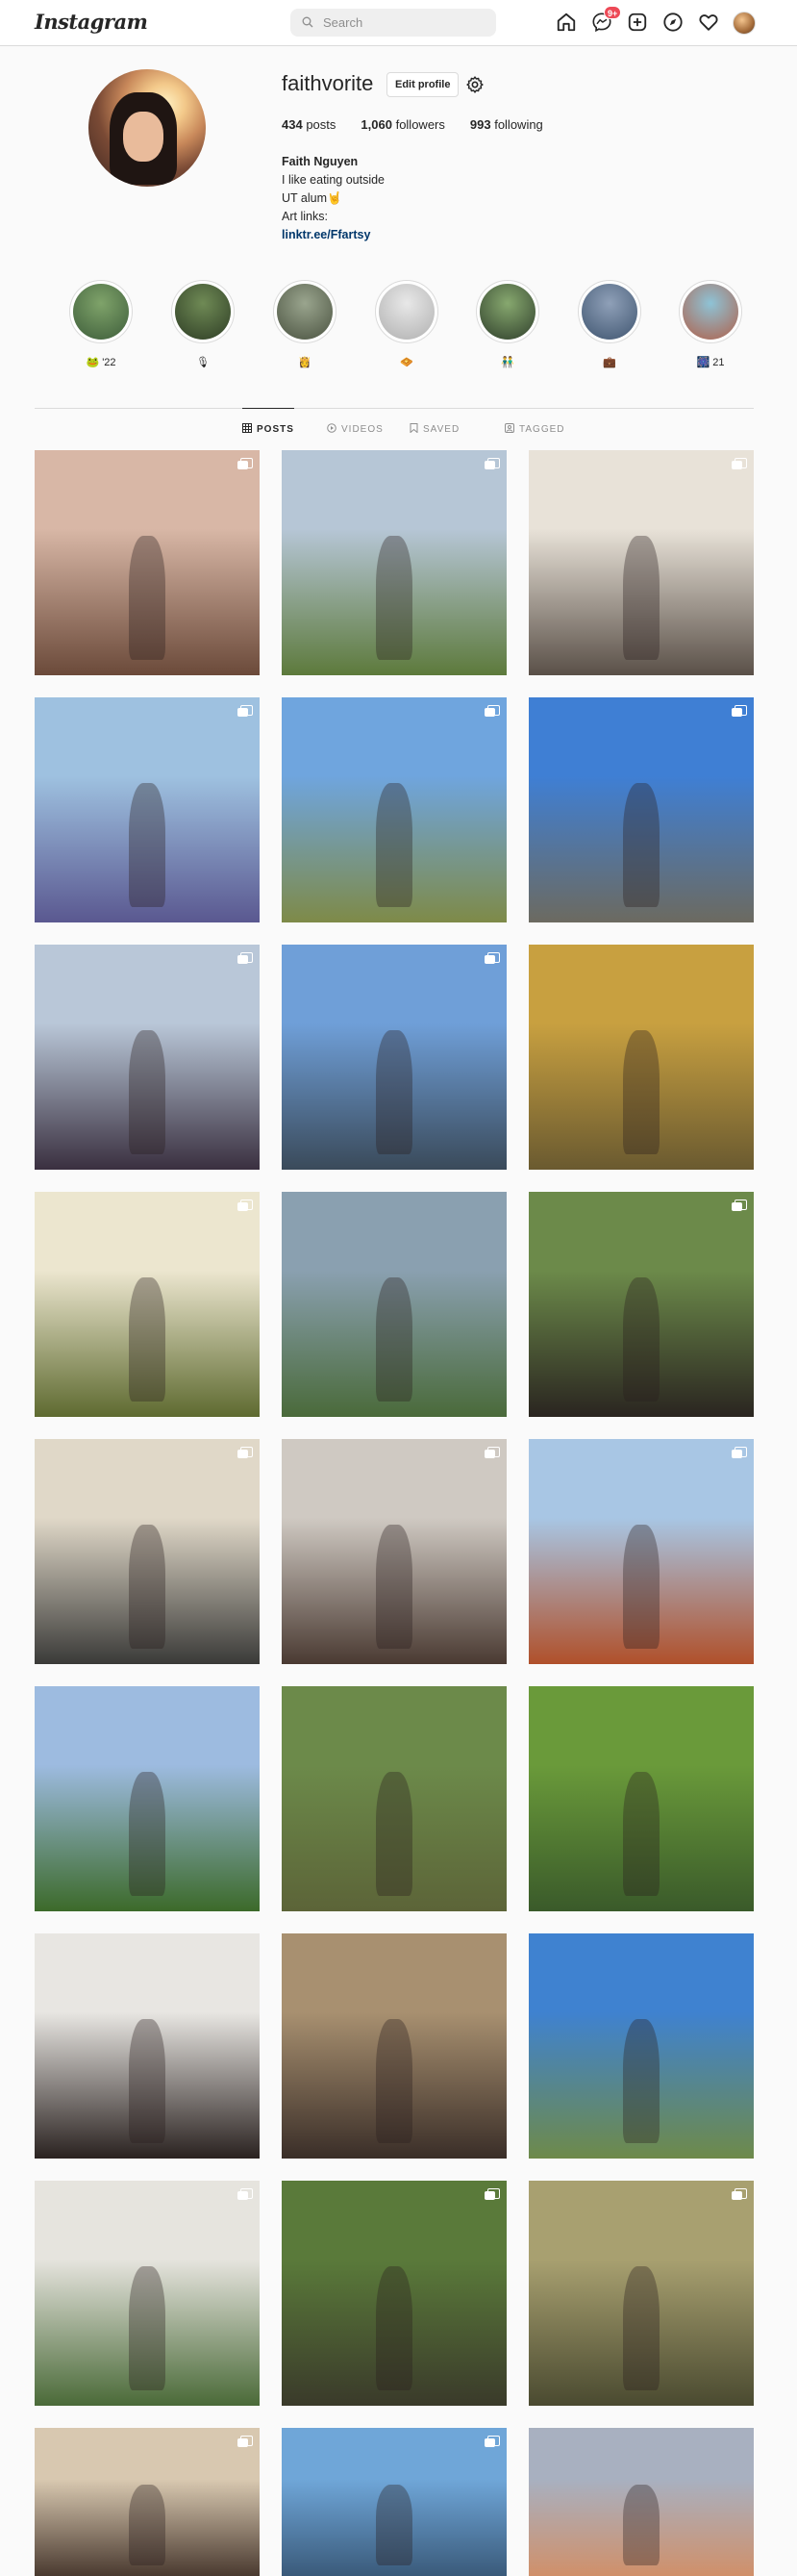  What do you see at coordinates (304, 362) in the screenshot?
I see `highlight-label: 👸` at bounding box center [304, 362].